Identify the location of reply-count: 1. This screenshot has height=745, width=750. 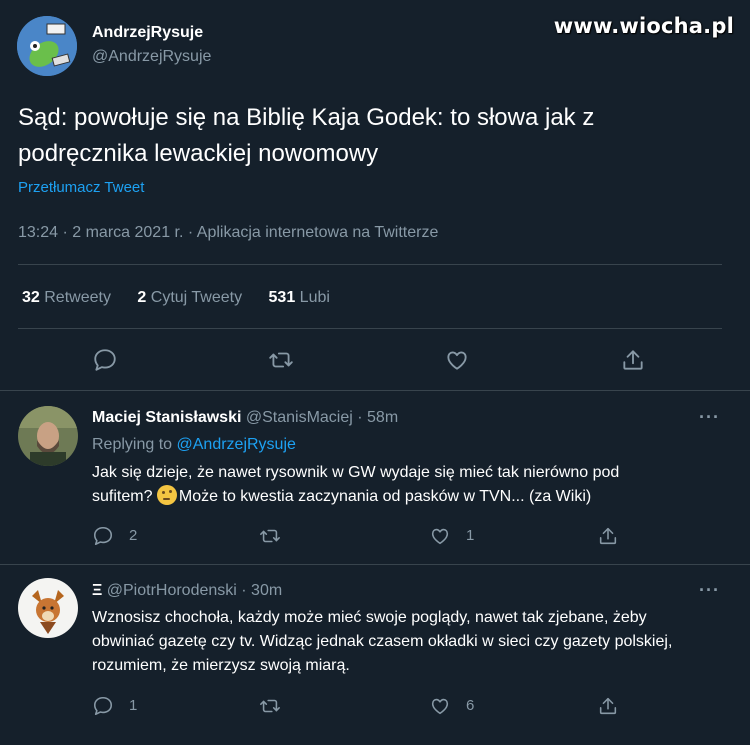
(133, 705).